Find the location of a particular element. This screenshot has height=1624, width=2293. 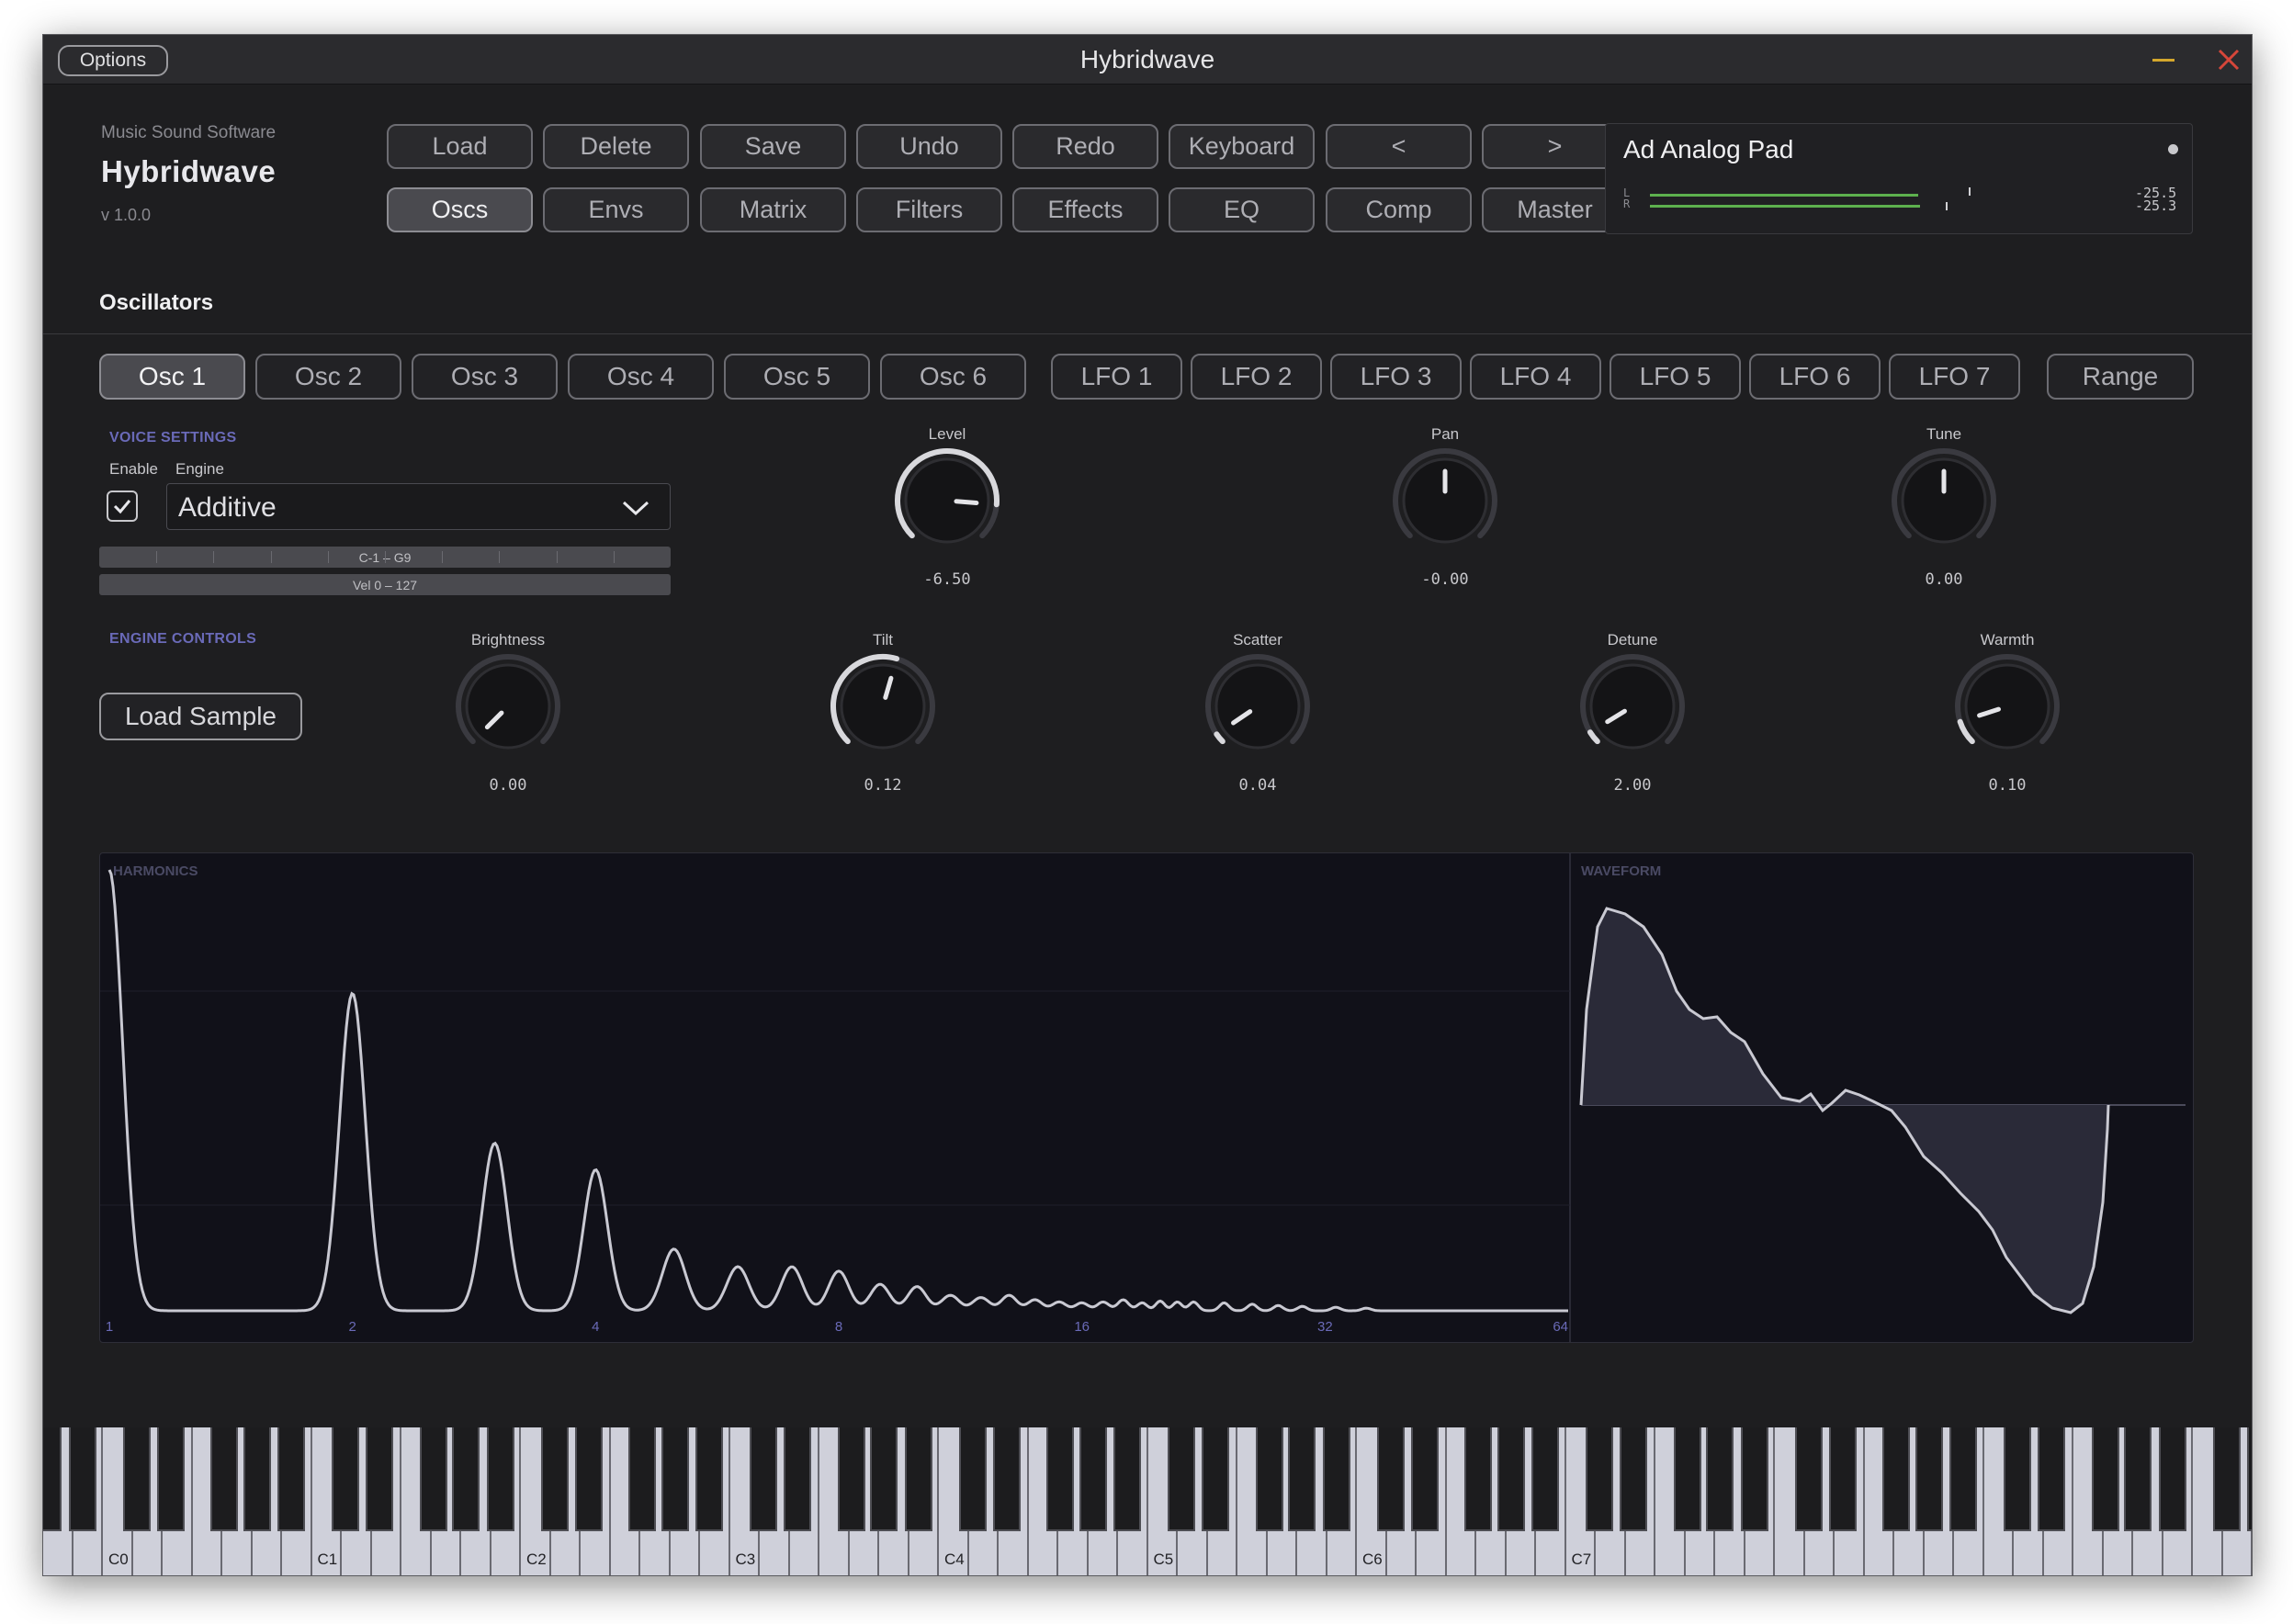

page-button-eq: EQ is located at coordinates (1242, 209).